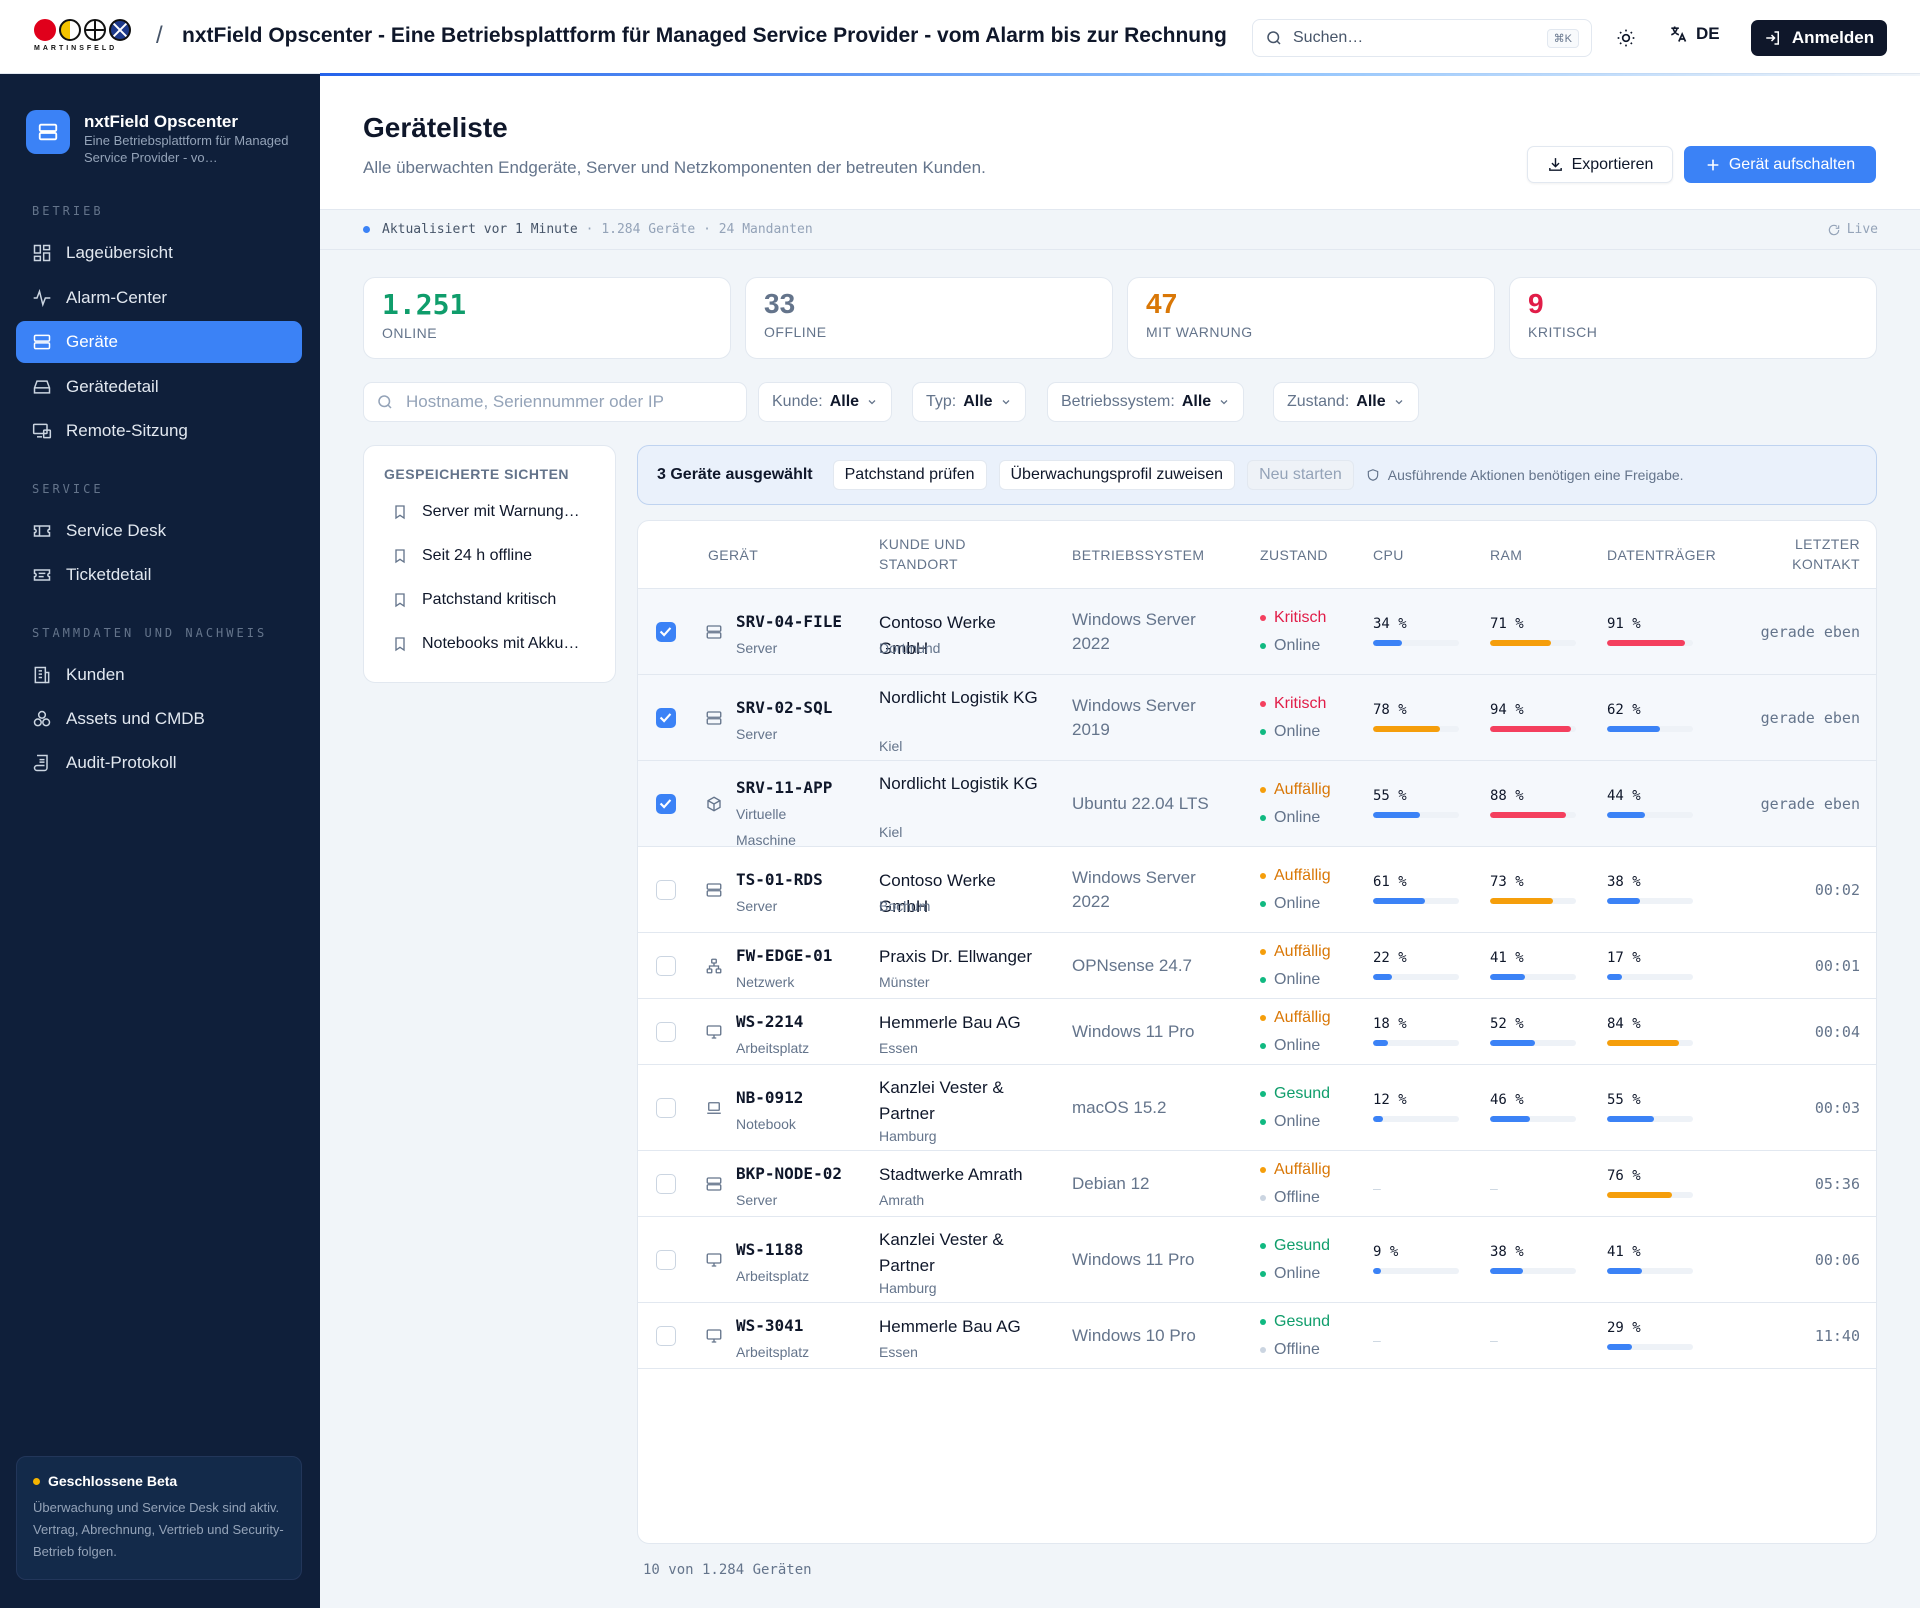 This screenshot has height=1608, width=1920. I want to click on monitor-icon, so click(714, 1338).